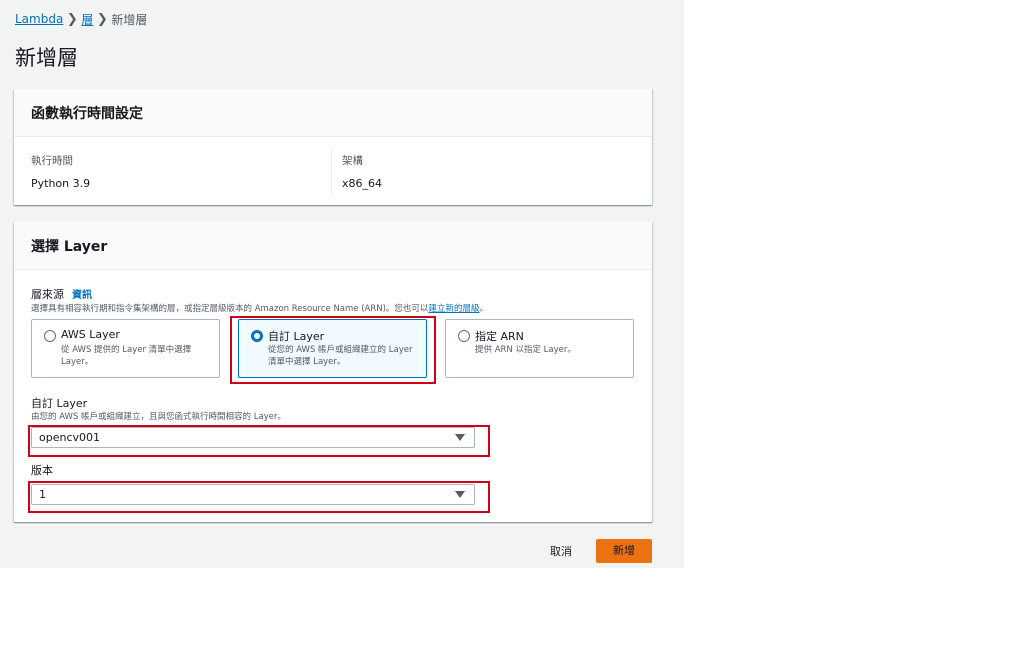  What do you see at coordinates (60, 171) in the screenshot?
I see `runtime-info: 執行時間 Python 3.9` at bounding box center [60, 171].